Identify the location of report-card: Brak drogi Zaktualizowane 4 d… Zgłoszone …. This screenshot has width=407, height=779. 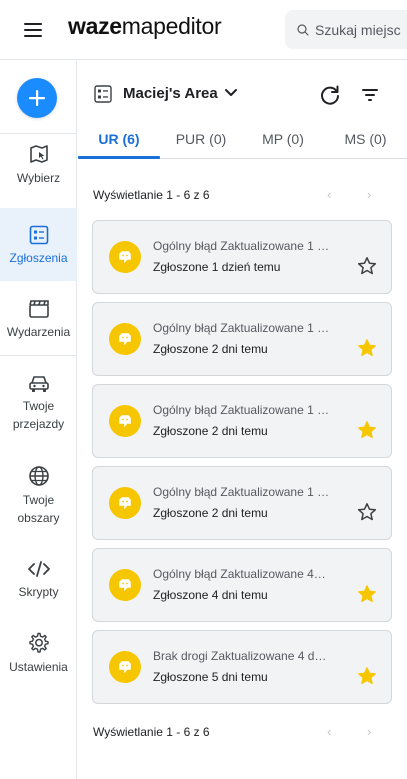
(242, 667).